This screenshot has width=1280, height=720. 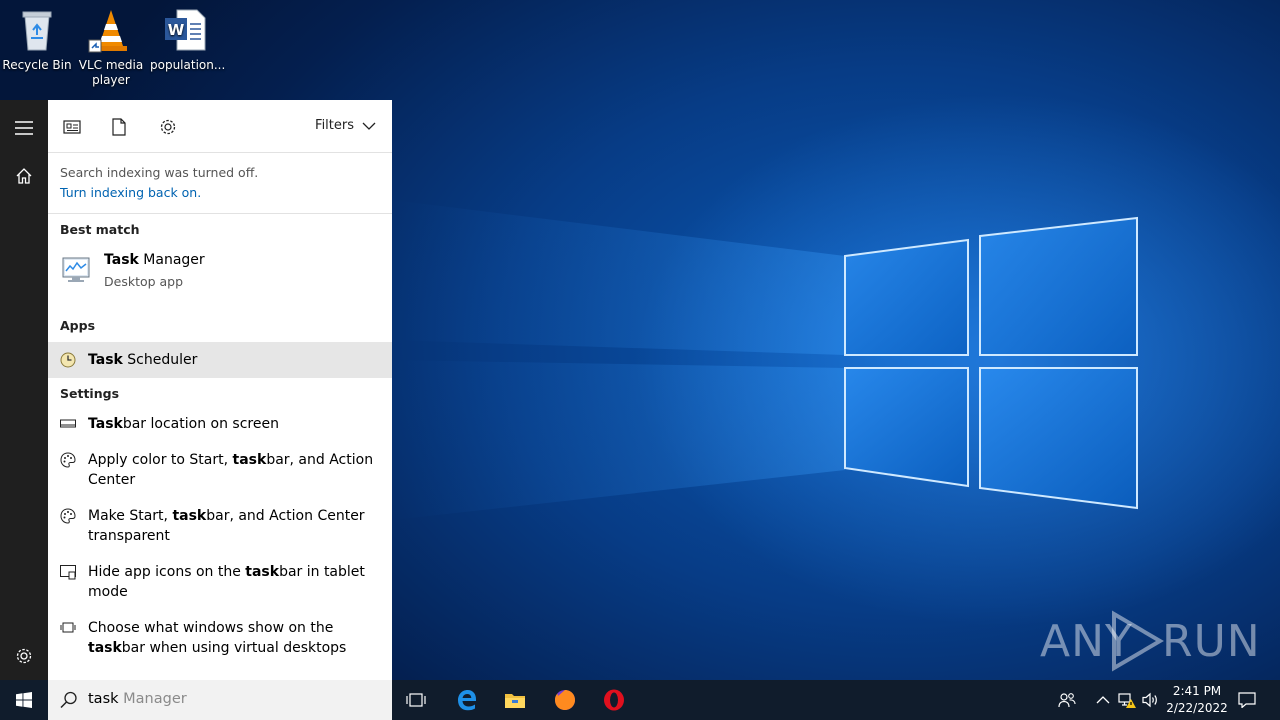 I want to click on desktop-icon-label: VLC media player, so click(x=111, y=72).